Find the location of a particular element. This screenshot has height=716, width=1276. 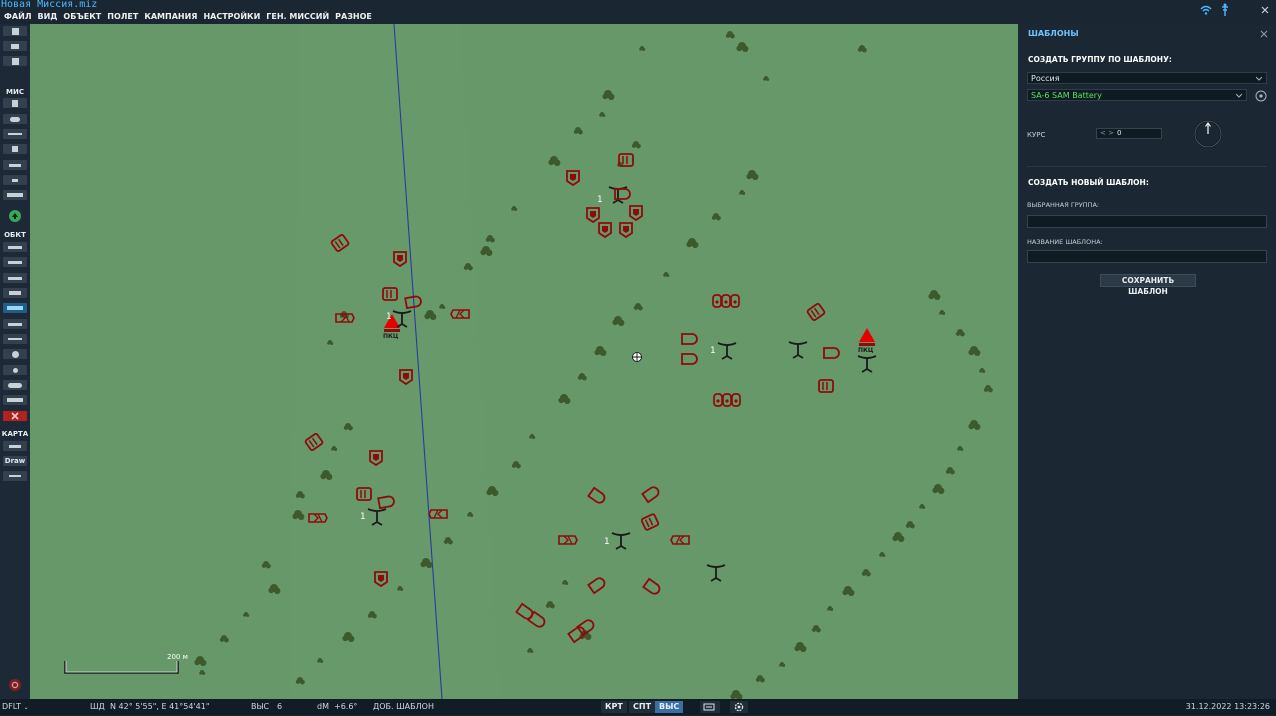

save-file-button is located at coordinates (15, 61).